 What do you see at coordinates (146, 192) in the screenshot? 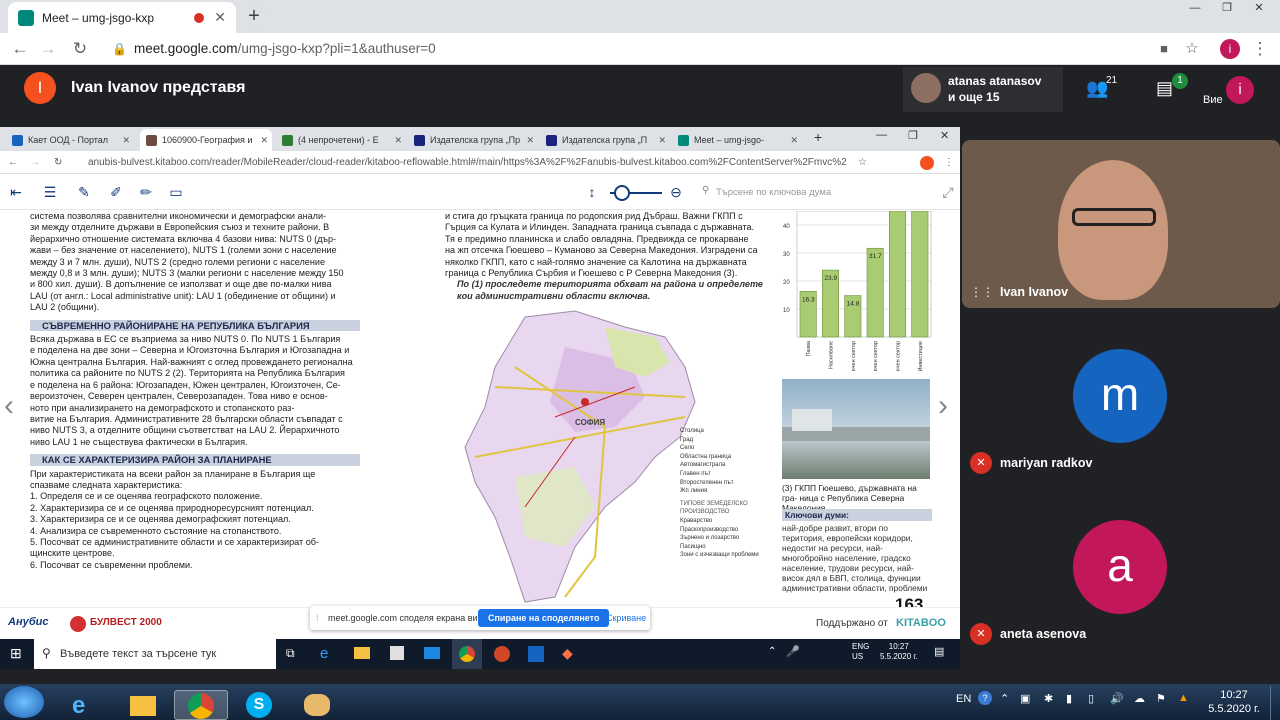
I see `pen-icon: ✏` at bounding box center [146, 192].